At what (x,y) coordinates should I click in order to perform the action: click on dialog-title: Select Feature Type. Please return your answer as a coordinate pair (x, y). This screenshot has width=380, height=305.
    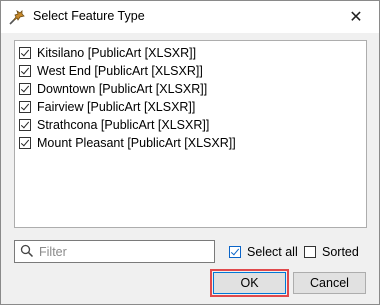
    Looking at the image, I should click on (89, 16).